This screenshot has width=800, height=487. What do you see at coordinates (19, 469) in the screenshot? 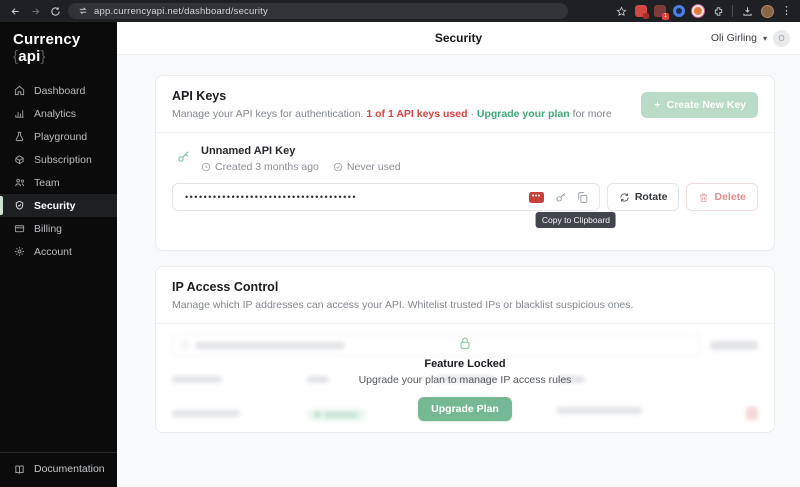
I see `book-icon` at bounding box center [19, 469].